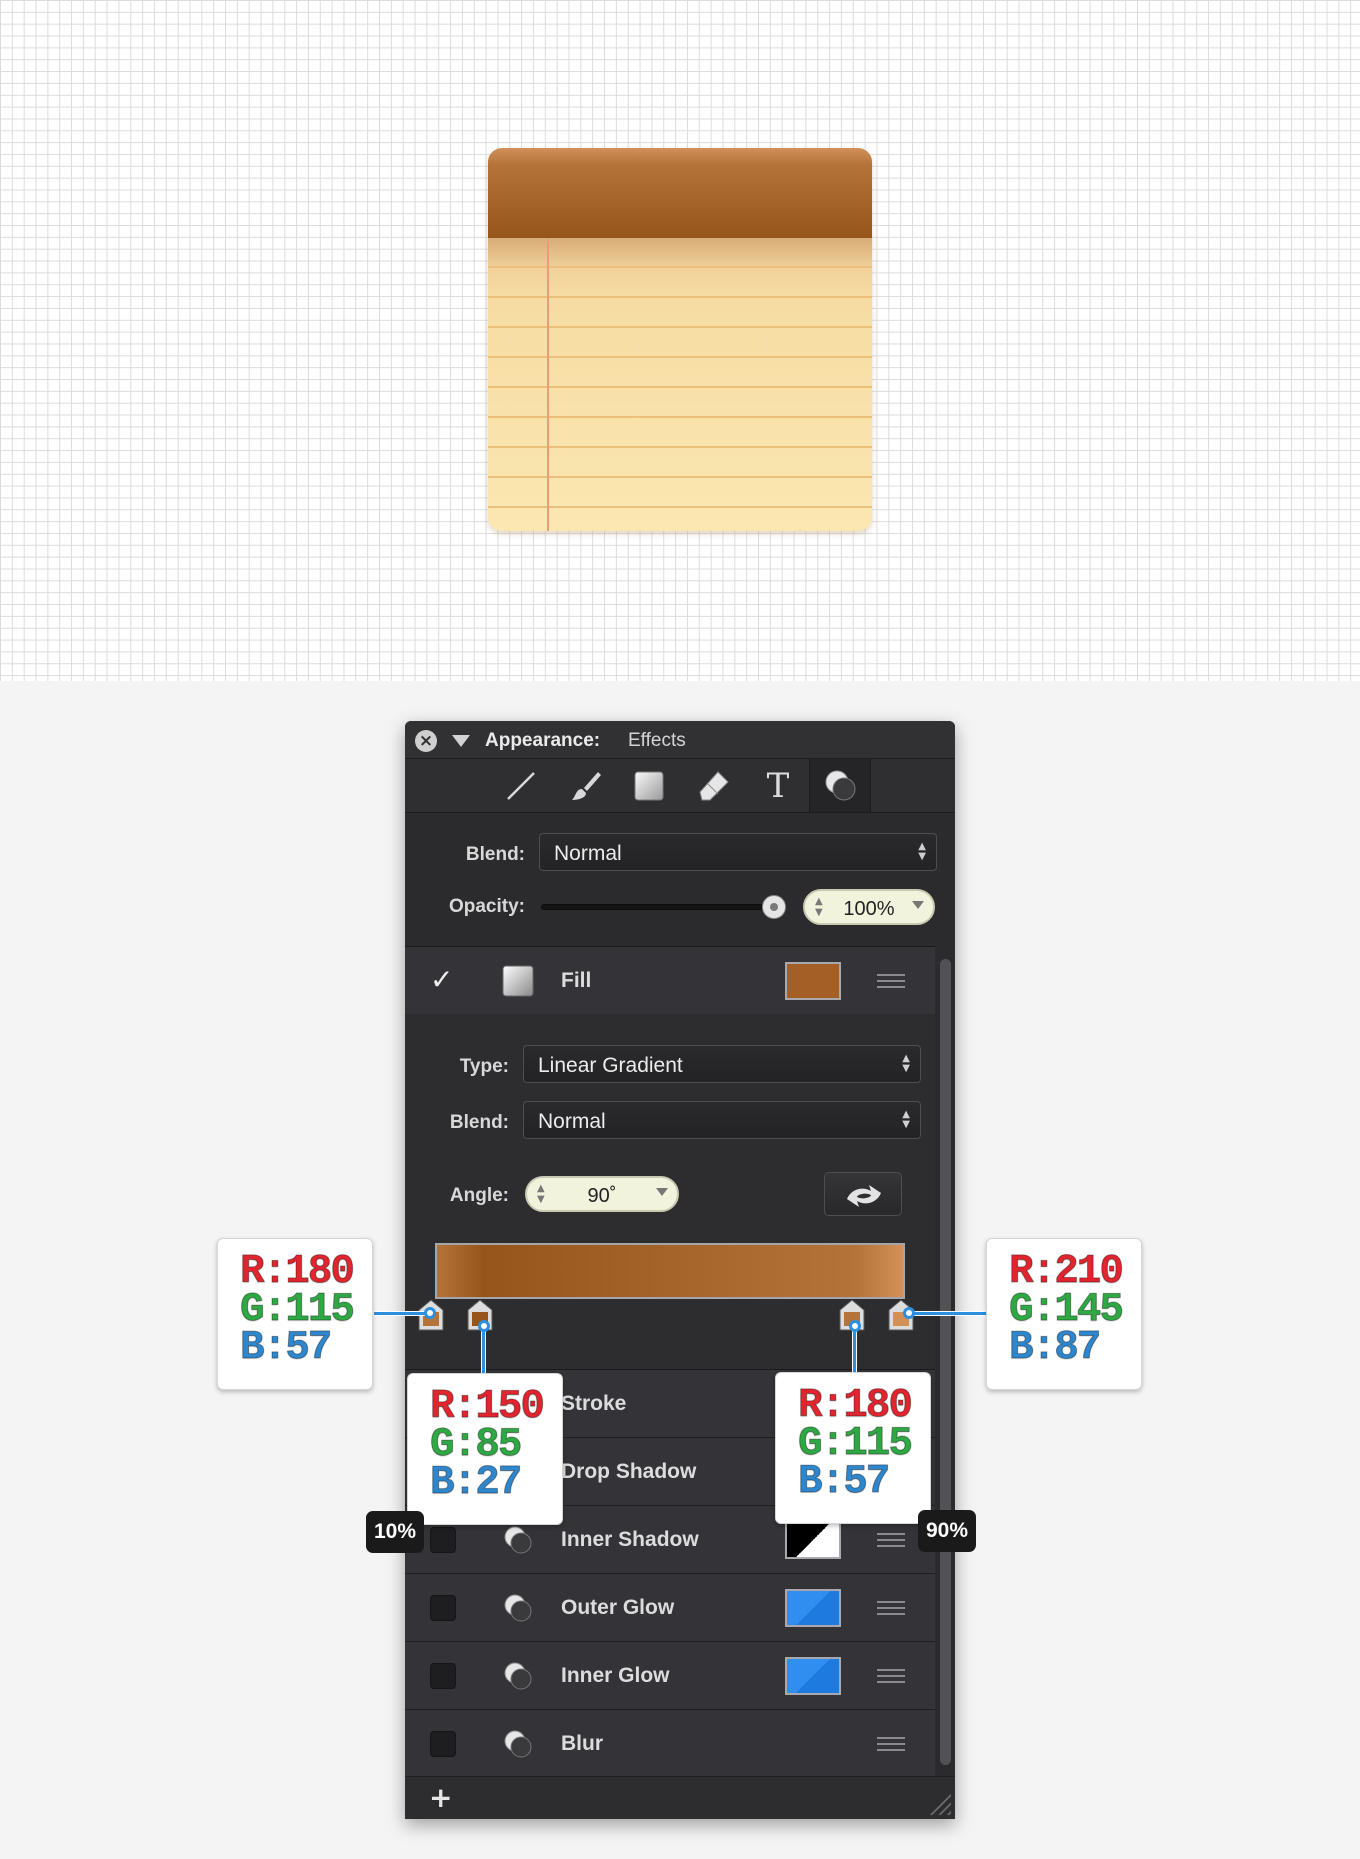  What do you see at coordinates (476, 1445) in the screenshot?
I see `green-value: G:85` at bounding box center [476, 1445].